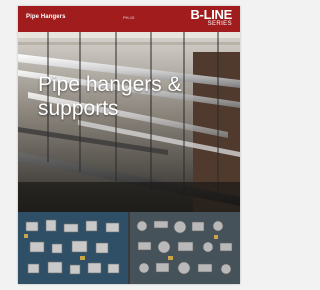 This screenshot has height=290, width=320. I want to click on brand-series: SERIES, so click(219, 24).